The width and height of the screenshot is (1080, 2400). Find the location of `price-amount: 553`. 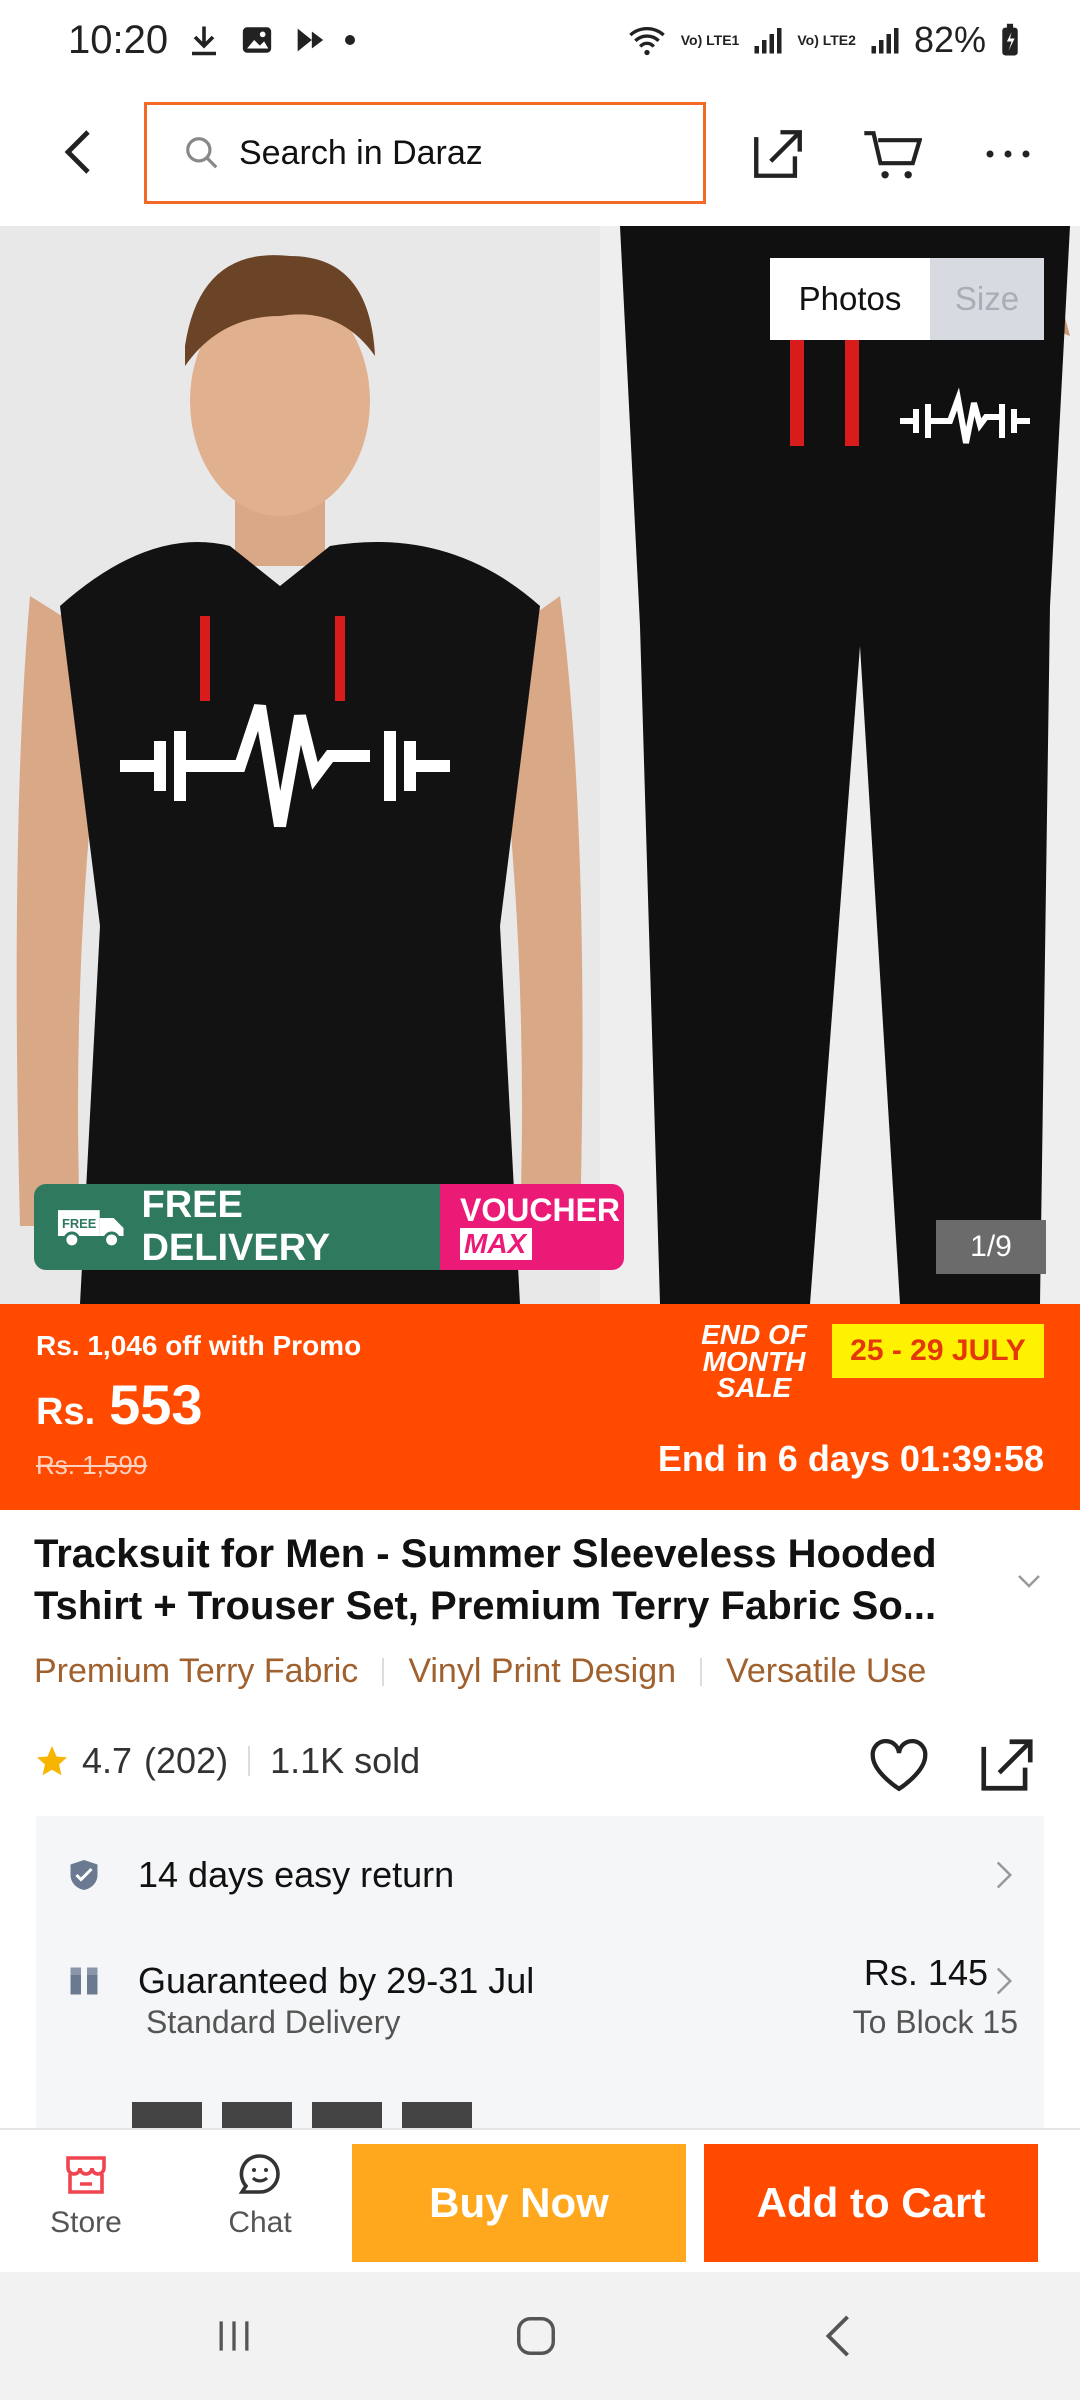

price-amount: 553 is located at coordinates (156, 1404).